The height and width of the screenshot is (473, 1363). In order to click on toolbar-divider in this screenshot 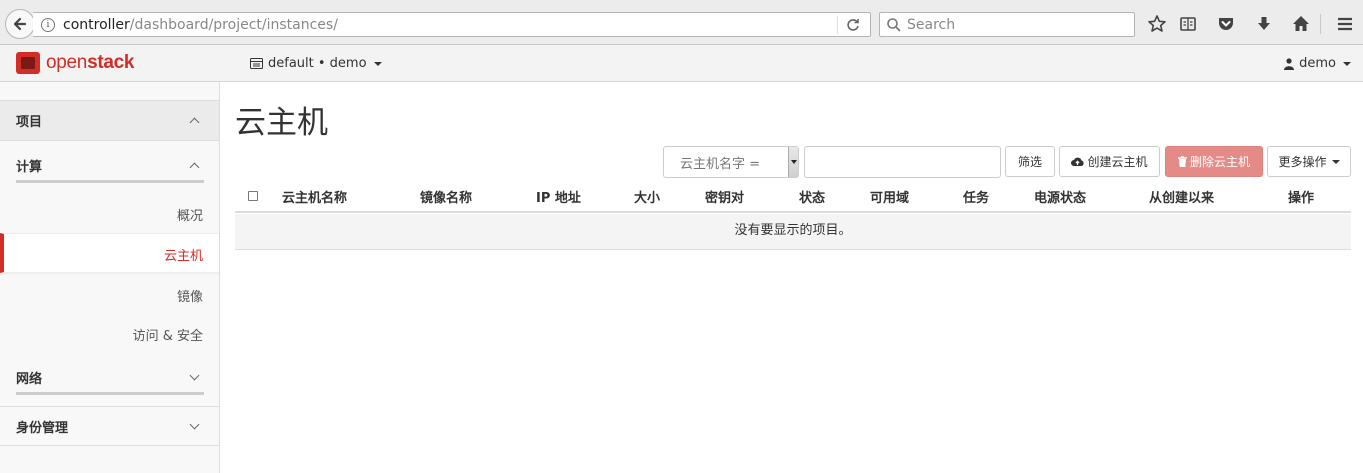, I will do `click(1320, 24)`.